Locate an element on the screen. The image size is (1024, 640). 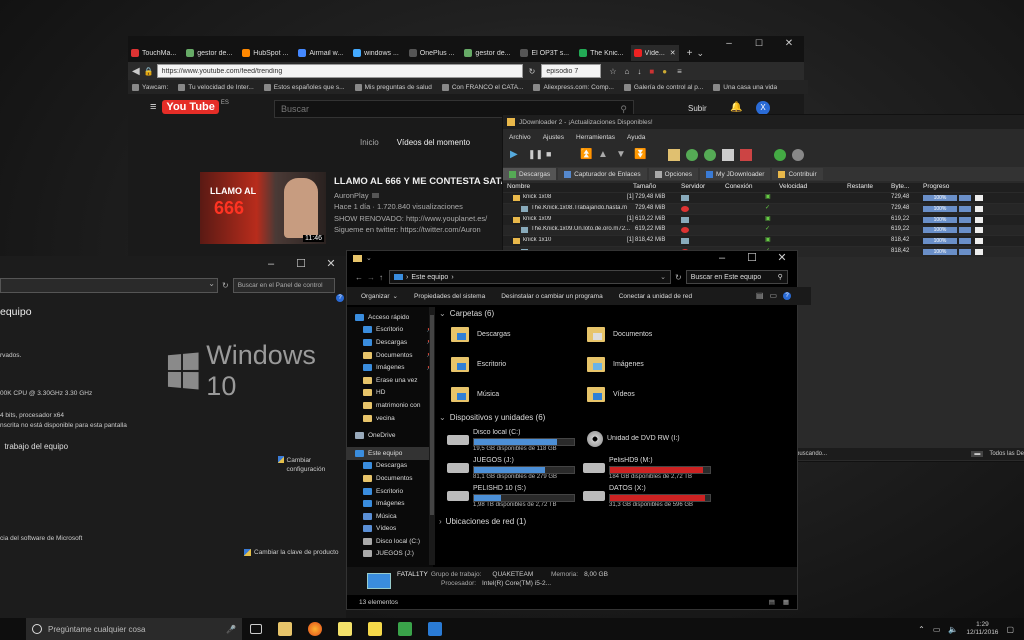
search-icon: ⚲ is located at coordinates (623, 109).